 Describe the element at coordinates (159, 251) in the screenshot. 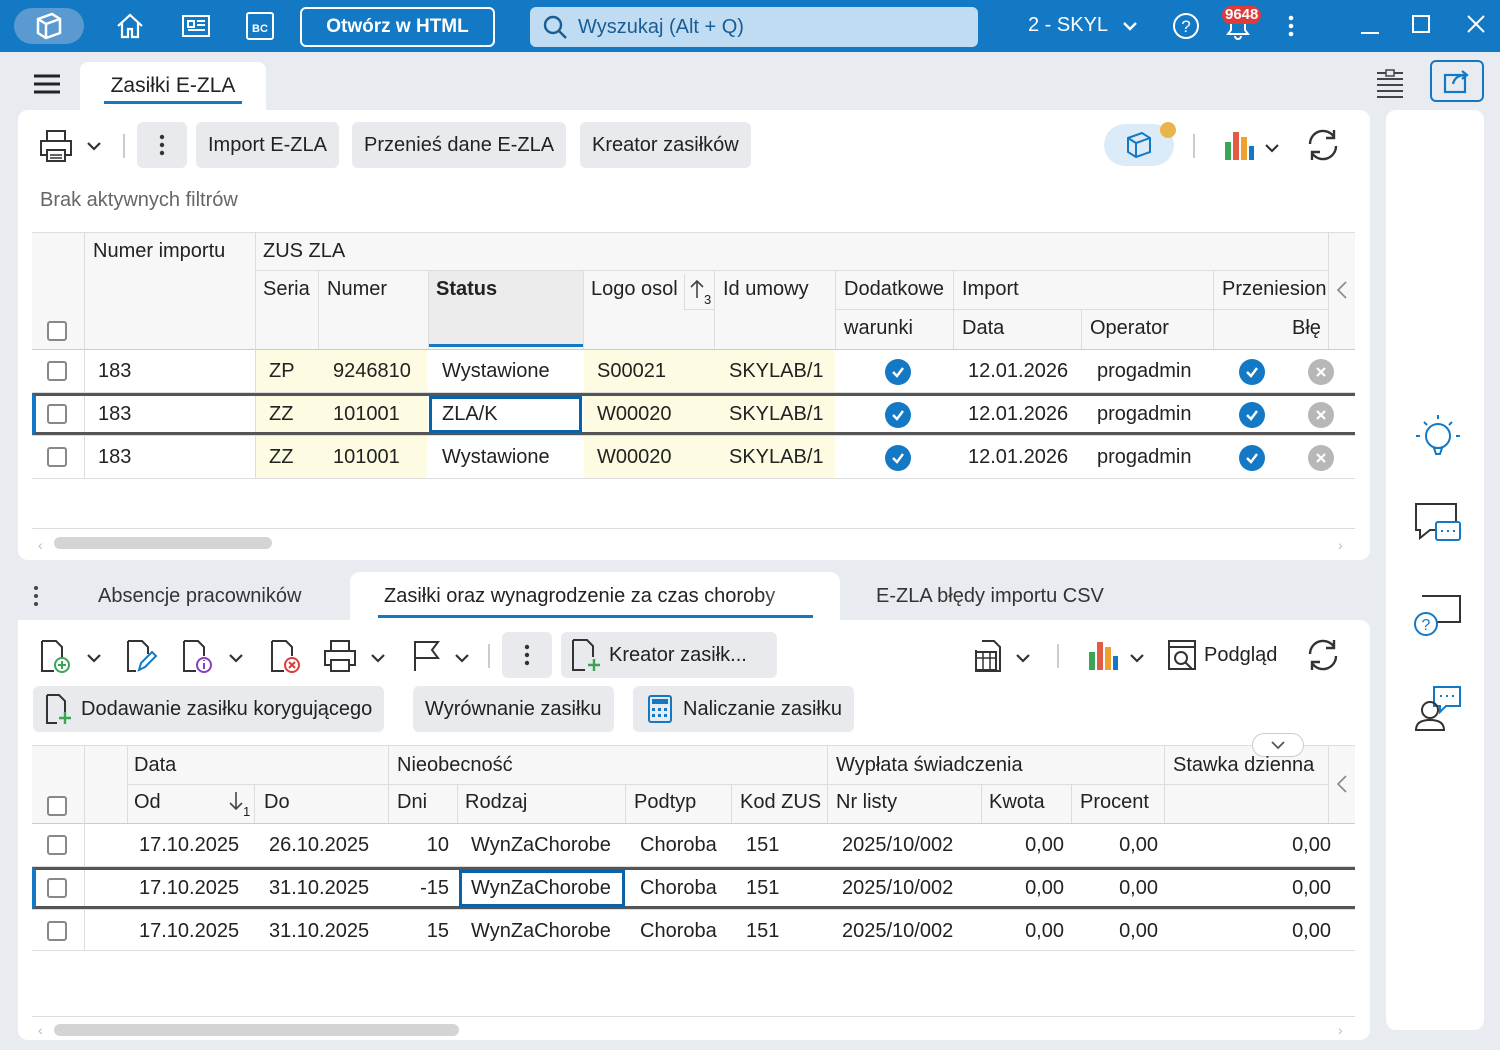

I see `col-numer-importu: Numer importu` at that location.